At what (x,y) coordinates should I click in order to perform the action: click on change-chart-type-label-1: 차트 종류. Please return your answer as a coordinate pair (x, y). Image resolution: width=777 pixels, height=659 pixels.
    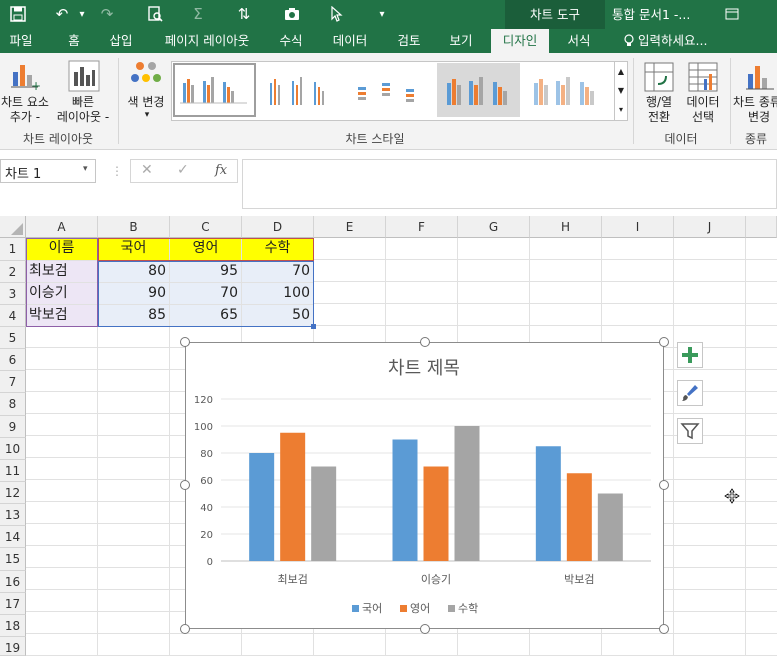
    Looking at the image, I should click on (755, 102).